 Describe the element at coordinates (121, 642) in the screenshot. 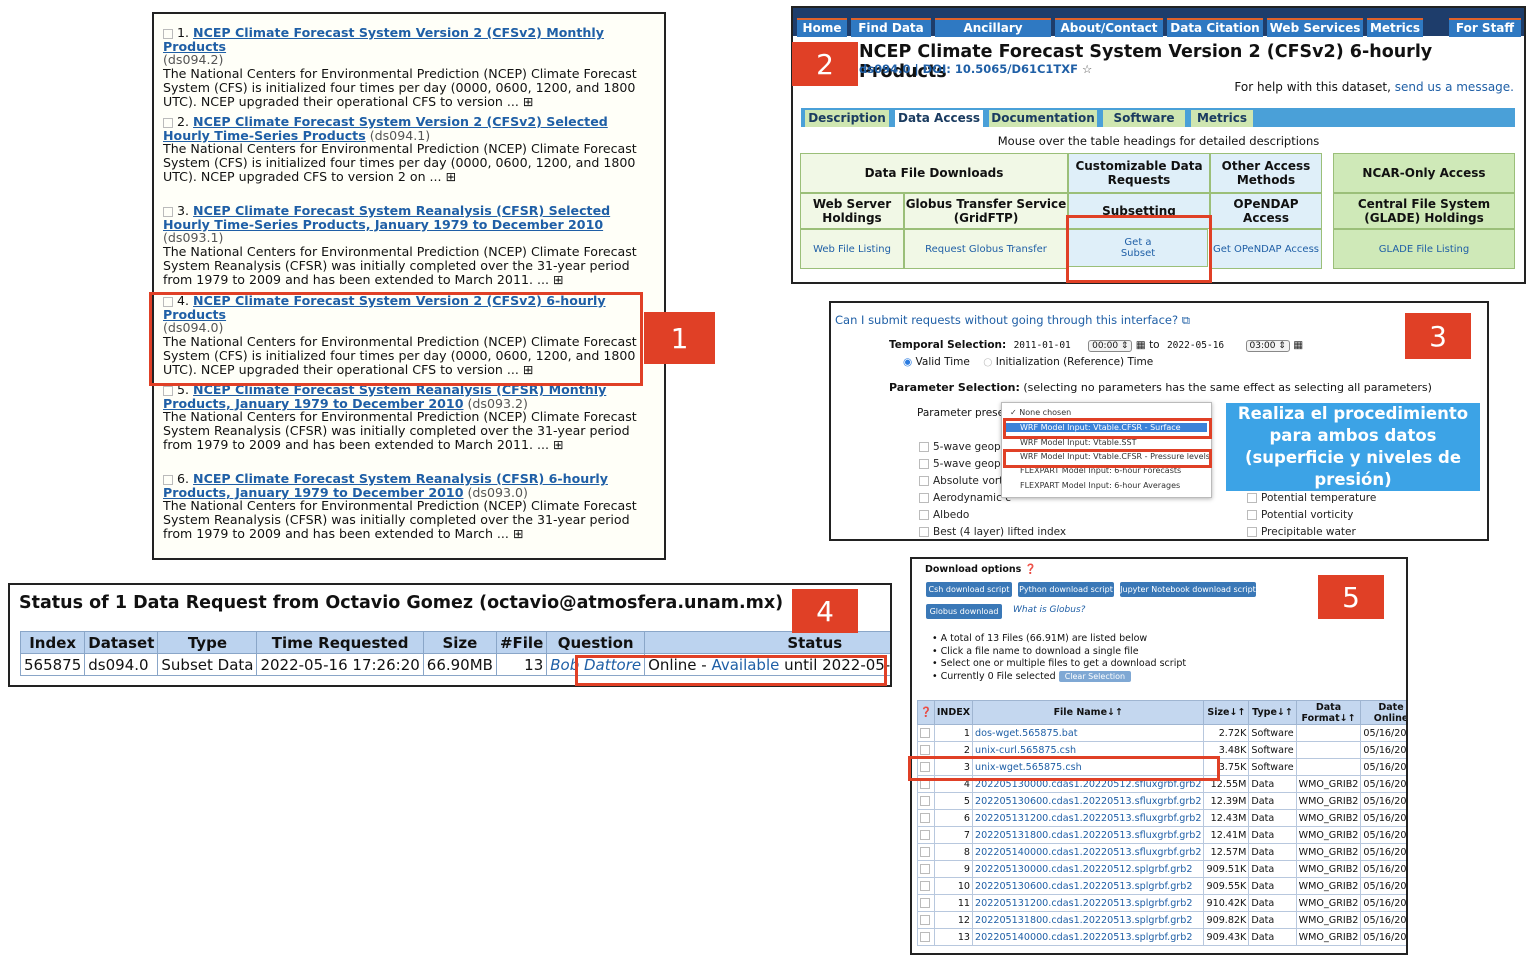

I see `col-dataset: Dataset` at that location.